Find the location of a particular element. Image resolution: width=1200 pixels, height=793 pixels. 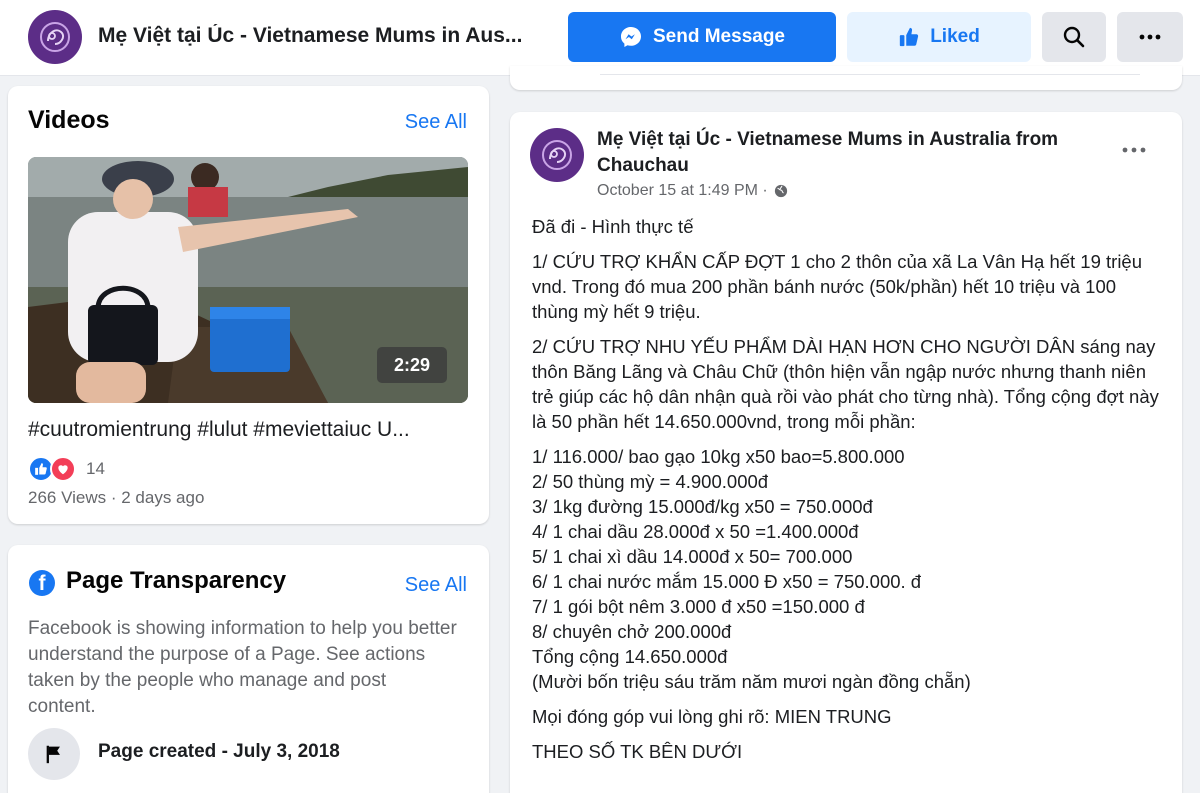

flag-icon-container is located at coordinates (54, 754).